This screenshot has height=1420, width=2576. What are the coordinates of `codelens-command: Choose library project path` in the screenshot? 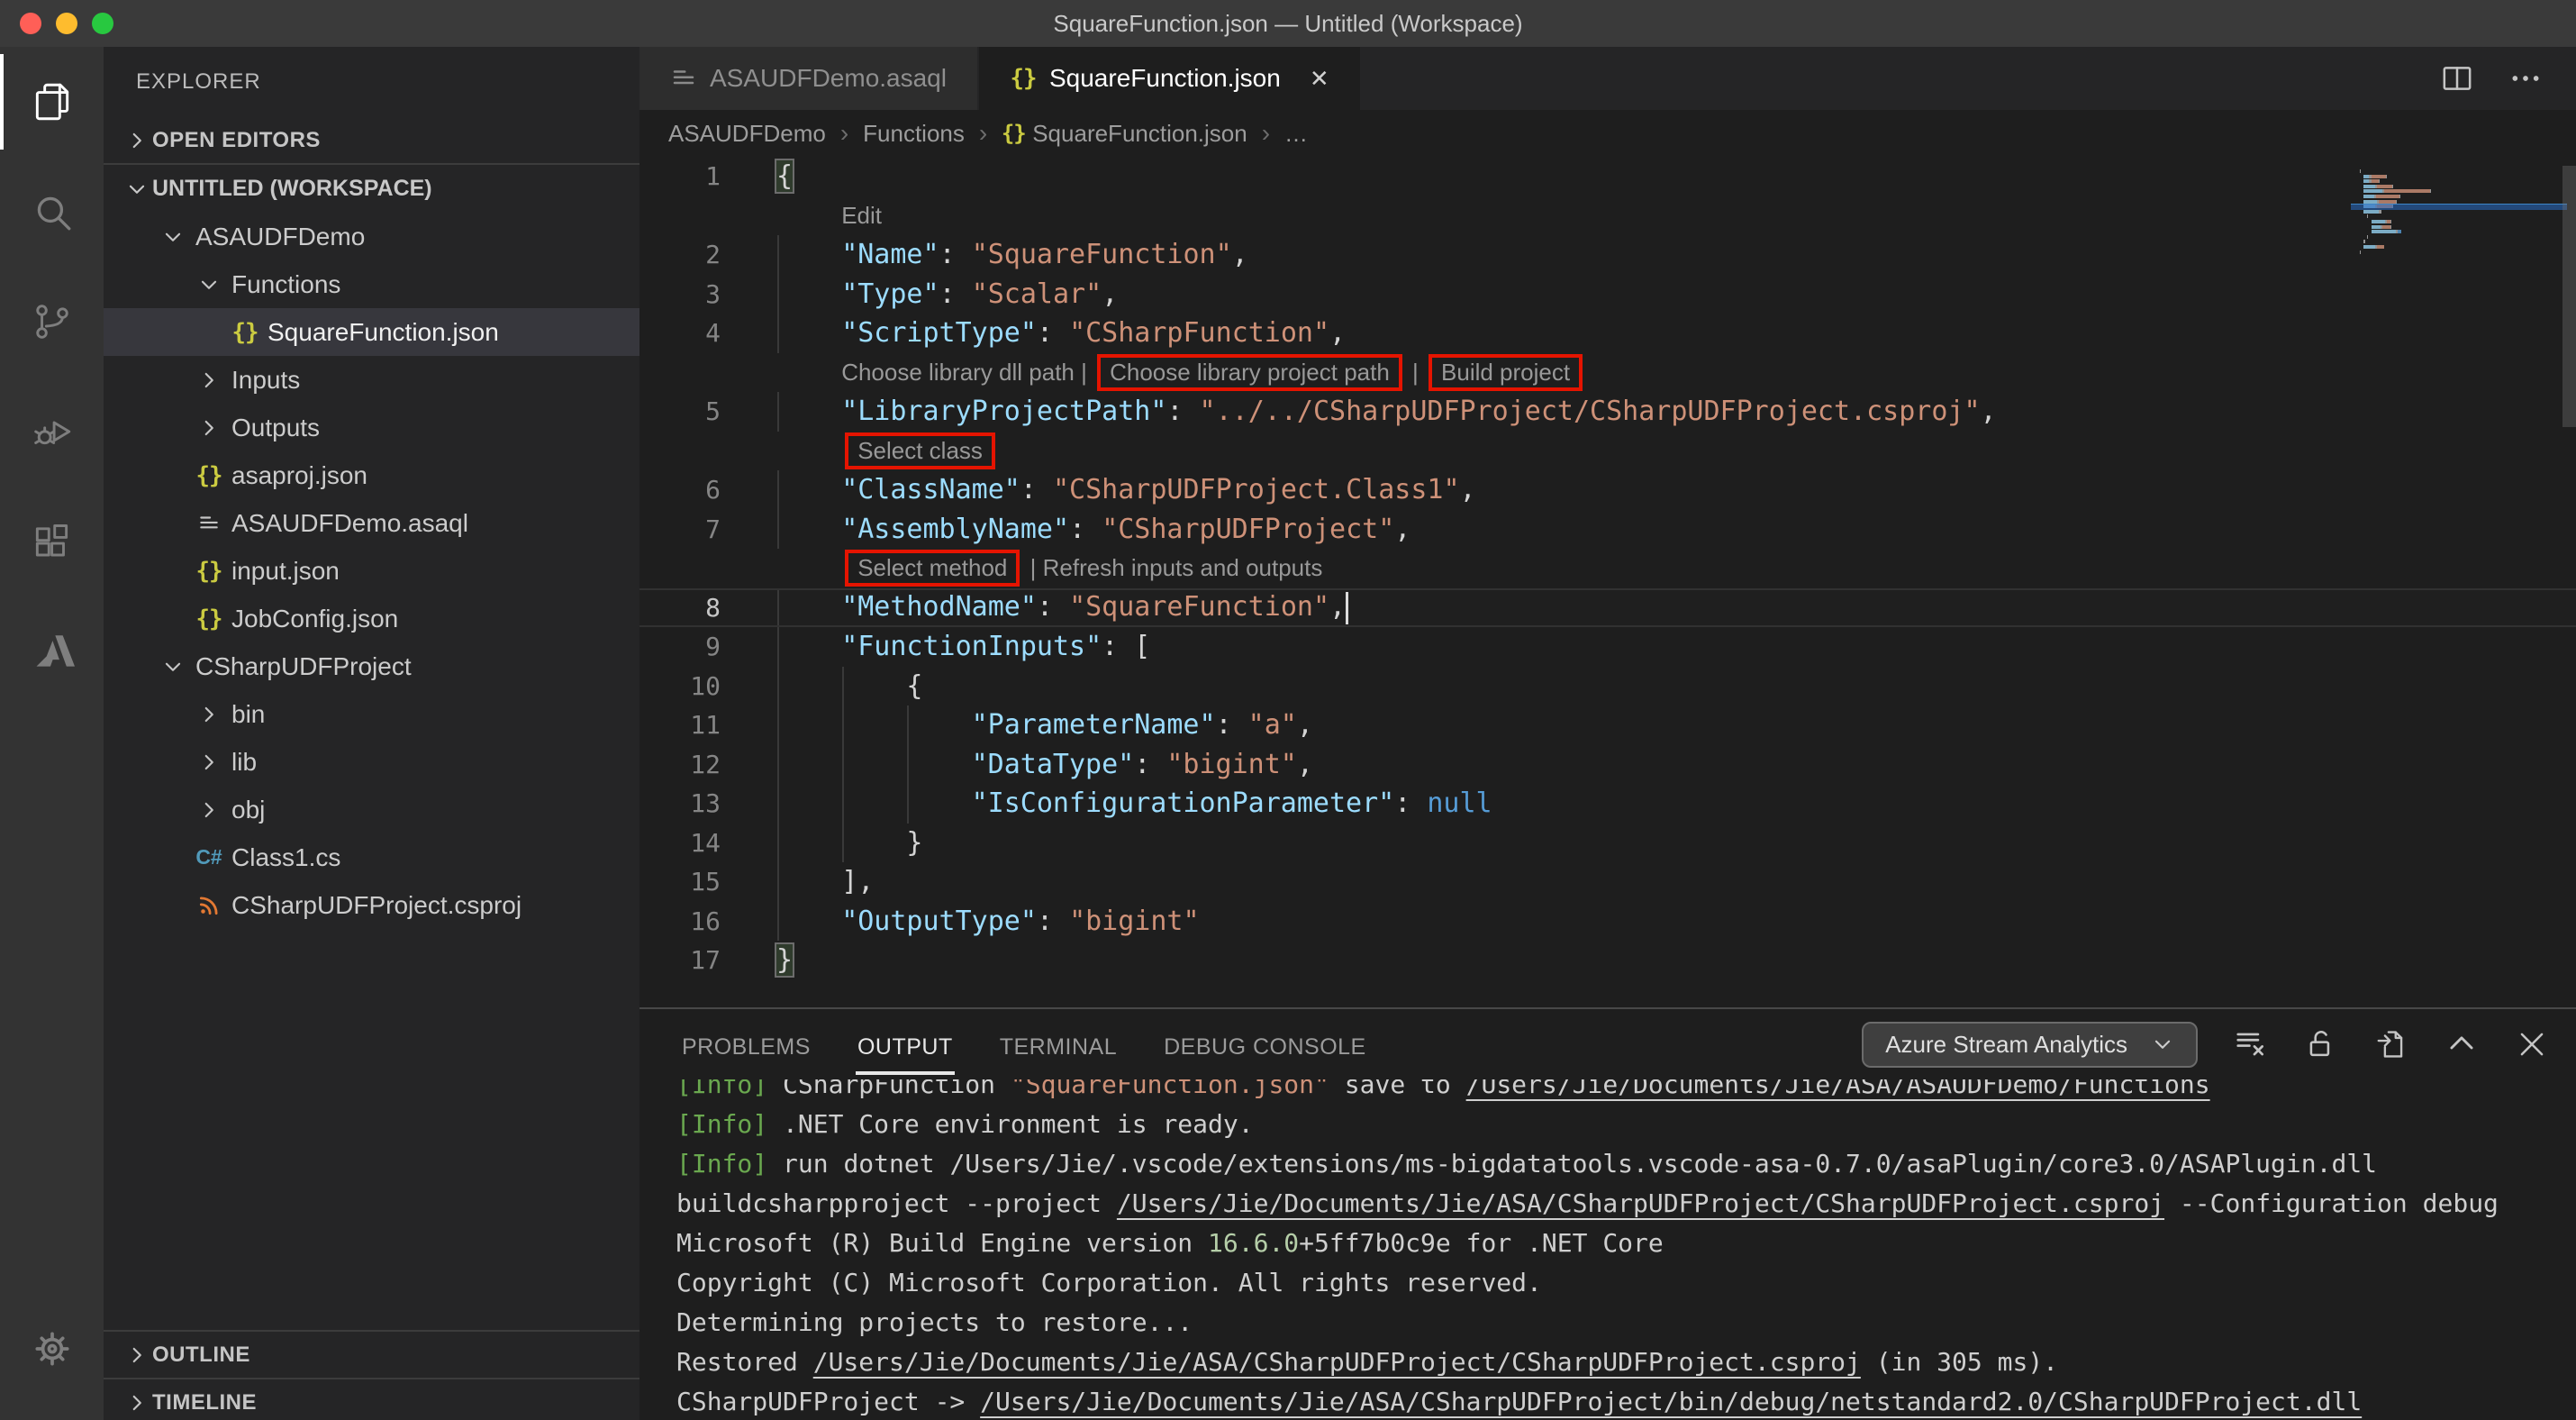 It's located at (1249, 372).